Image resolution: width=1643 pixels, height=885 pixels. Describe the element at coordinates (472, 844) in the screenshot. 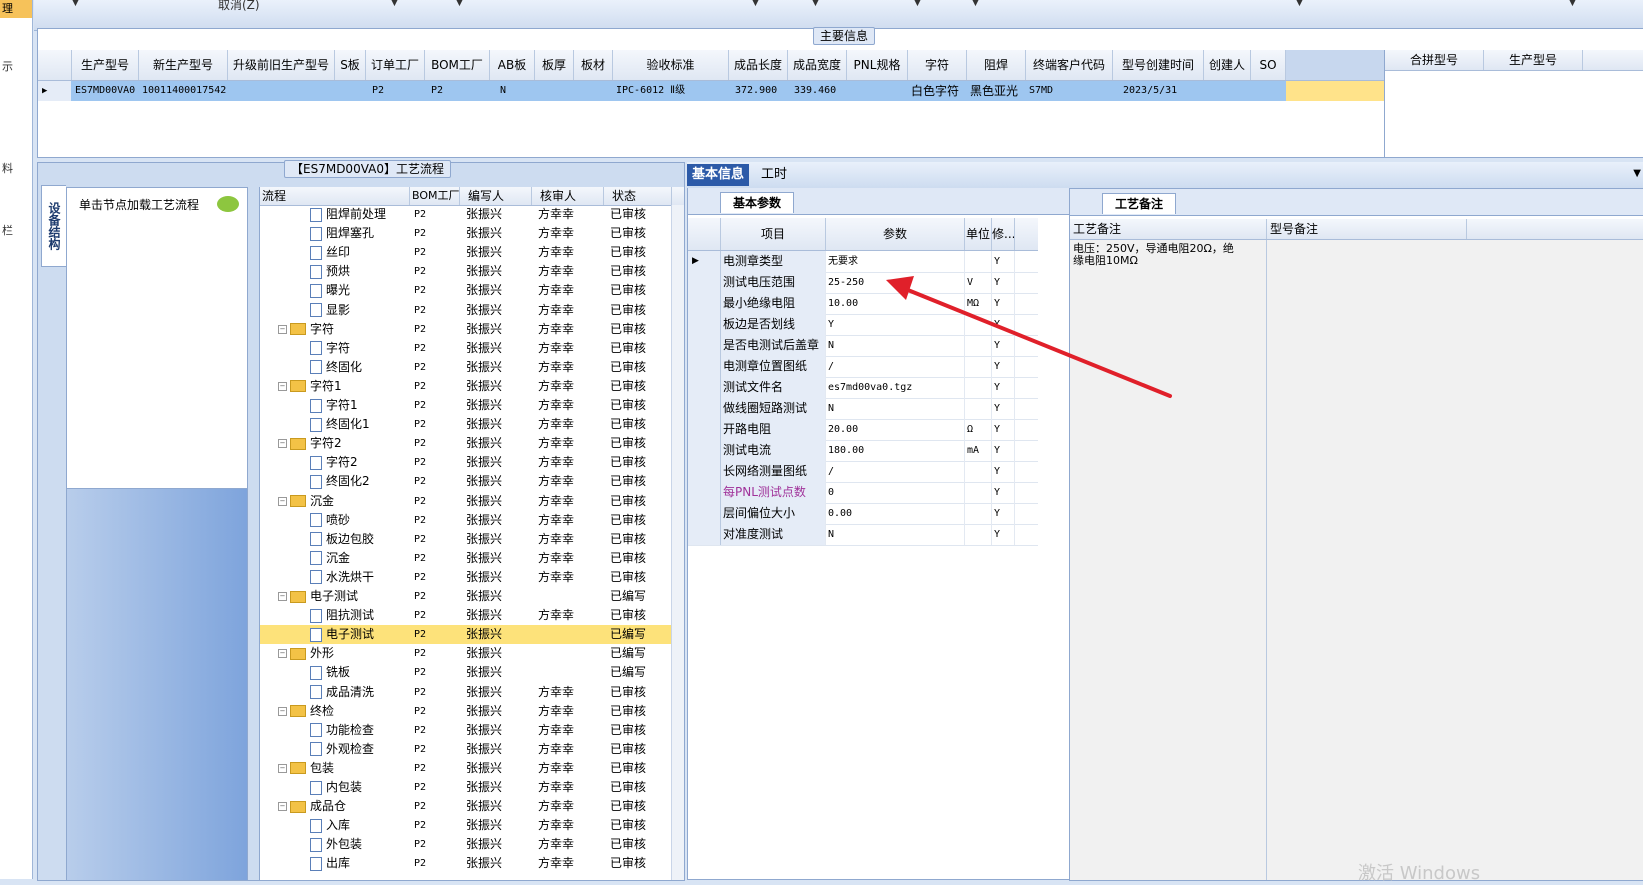

I see `tree-row: 外包装 P2 张振兴 方幸幸 已审核` at that location.